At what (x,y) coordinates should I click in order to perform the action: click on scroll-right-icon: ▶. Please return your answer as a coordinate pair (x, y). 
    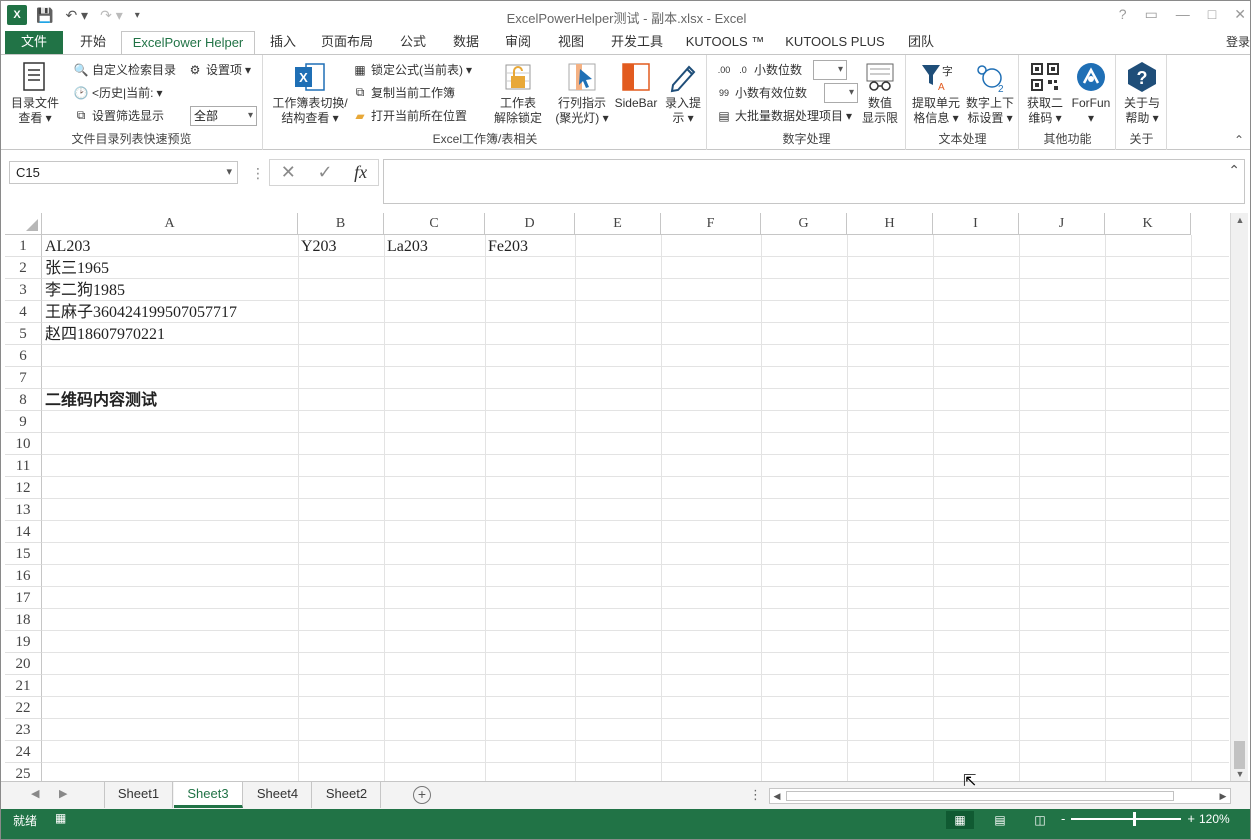
    Looking at the image, I should click on (1223, 796).